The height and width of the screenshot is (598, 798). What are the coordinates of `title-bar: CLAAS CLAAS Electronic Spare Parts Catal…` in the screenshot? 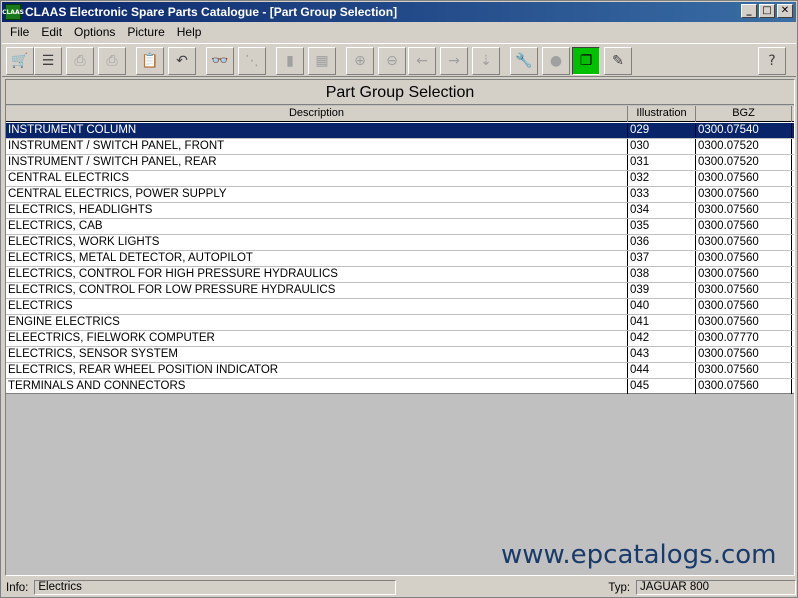 It's located at (399, 12).